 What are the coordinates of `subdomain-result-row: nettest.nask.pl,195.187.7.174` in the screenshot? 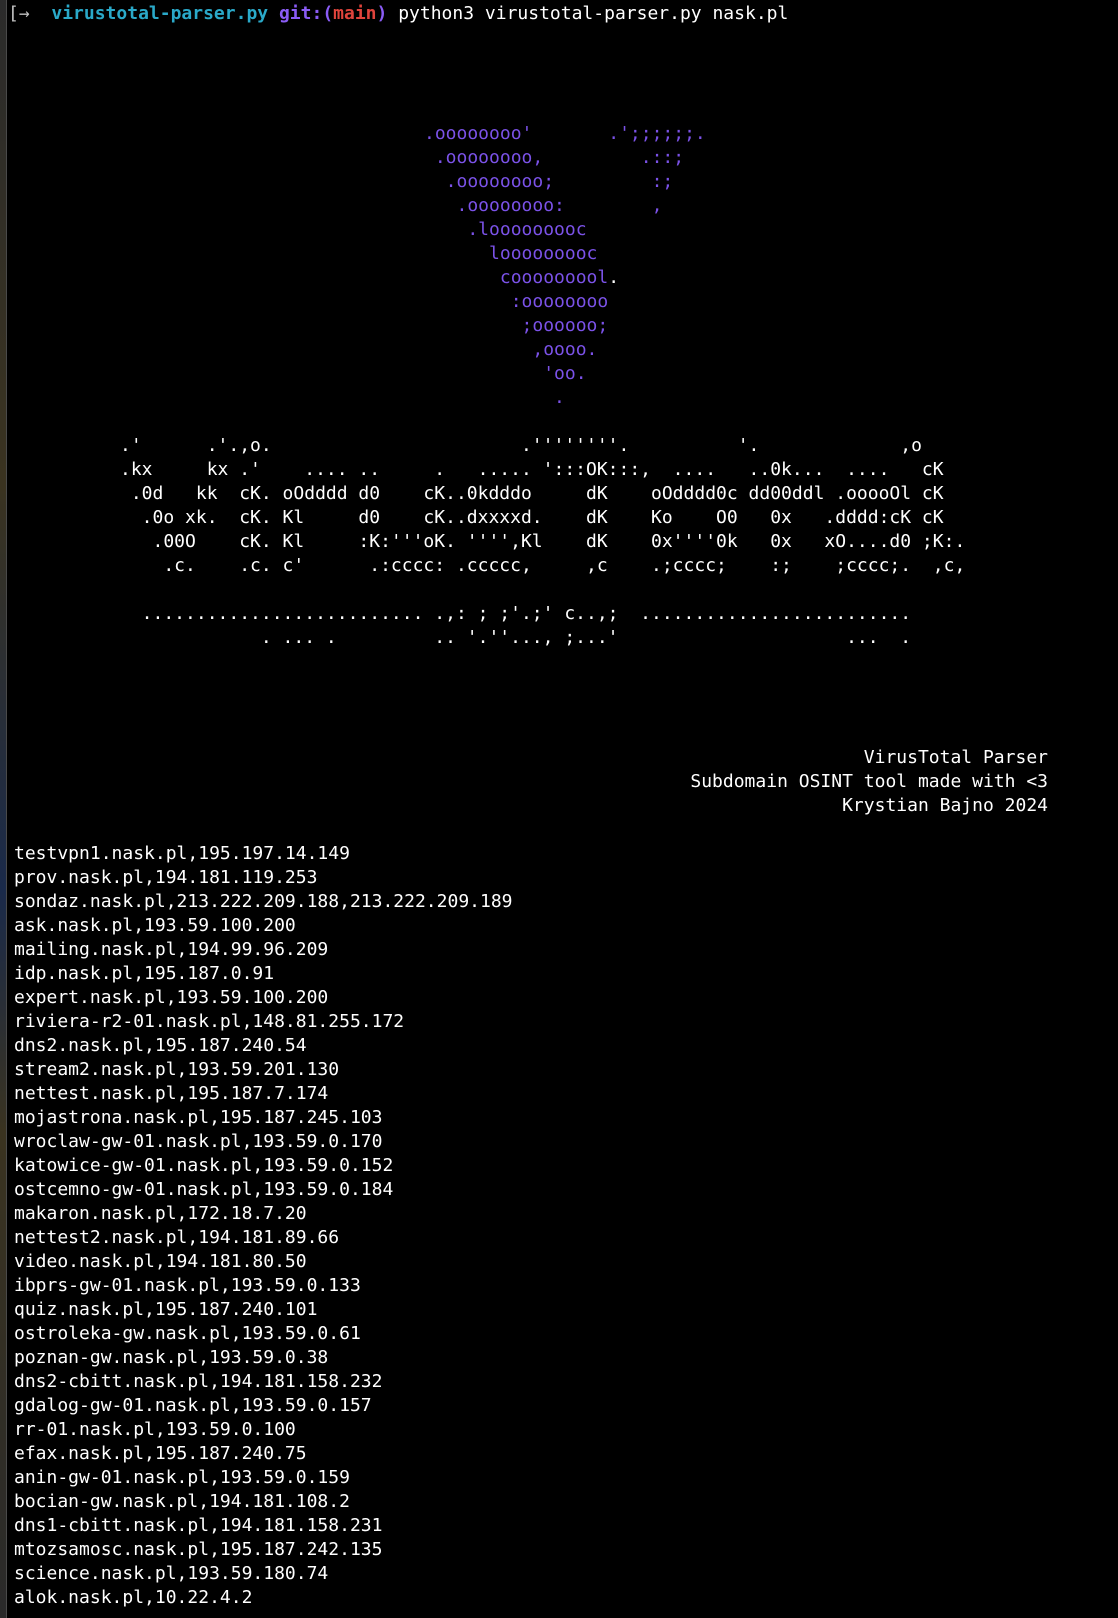 It's located at (171, 1093).